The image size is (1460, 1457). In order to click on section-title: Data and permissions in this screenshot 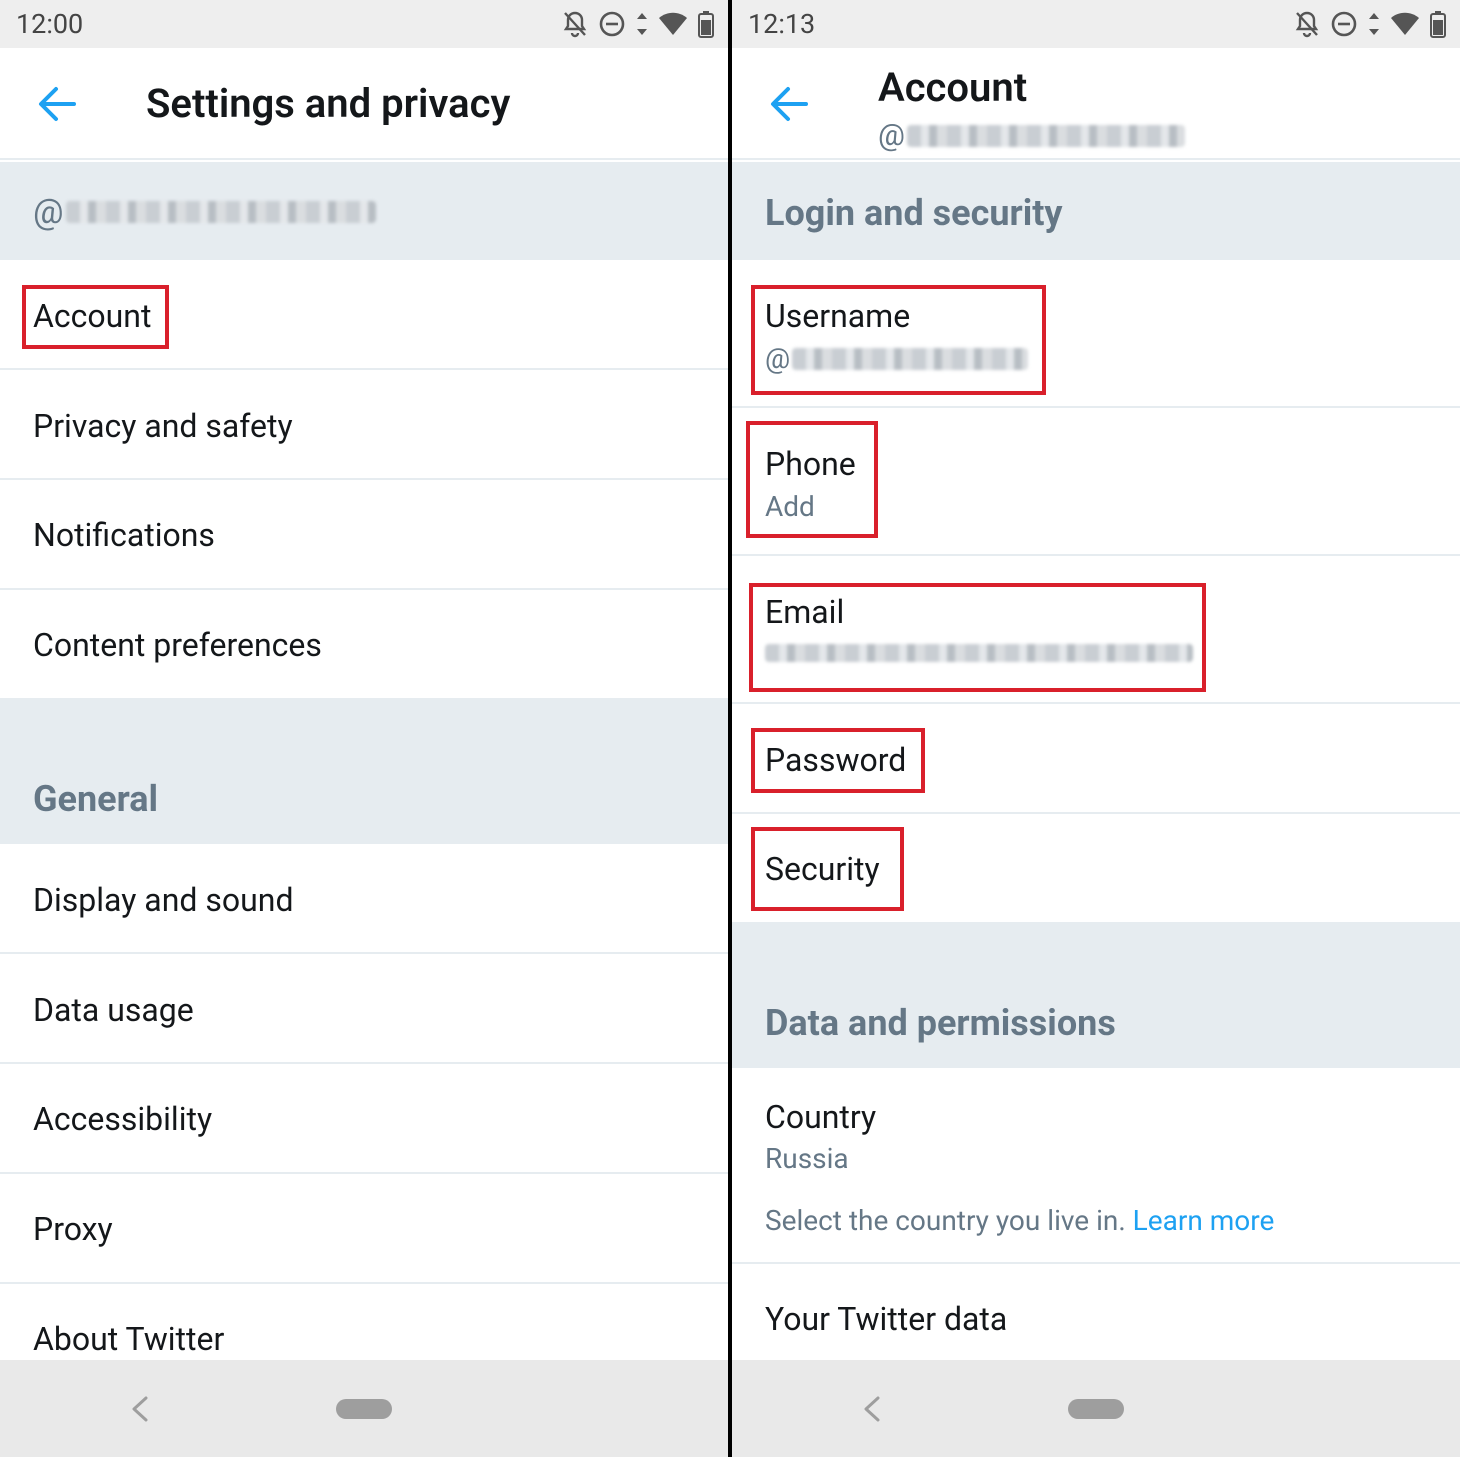, I will do `click(940, 1023)`.